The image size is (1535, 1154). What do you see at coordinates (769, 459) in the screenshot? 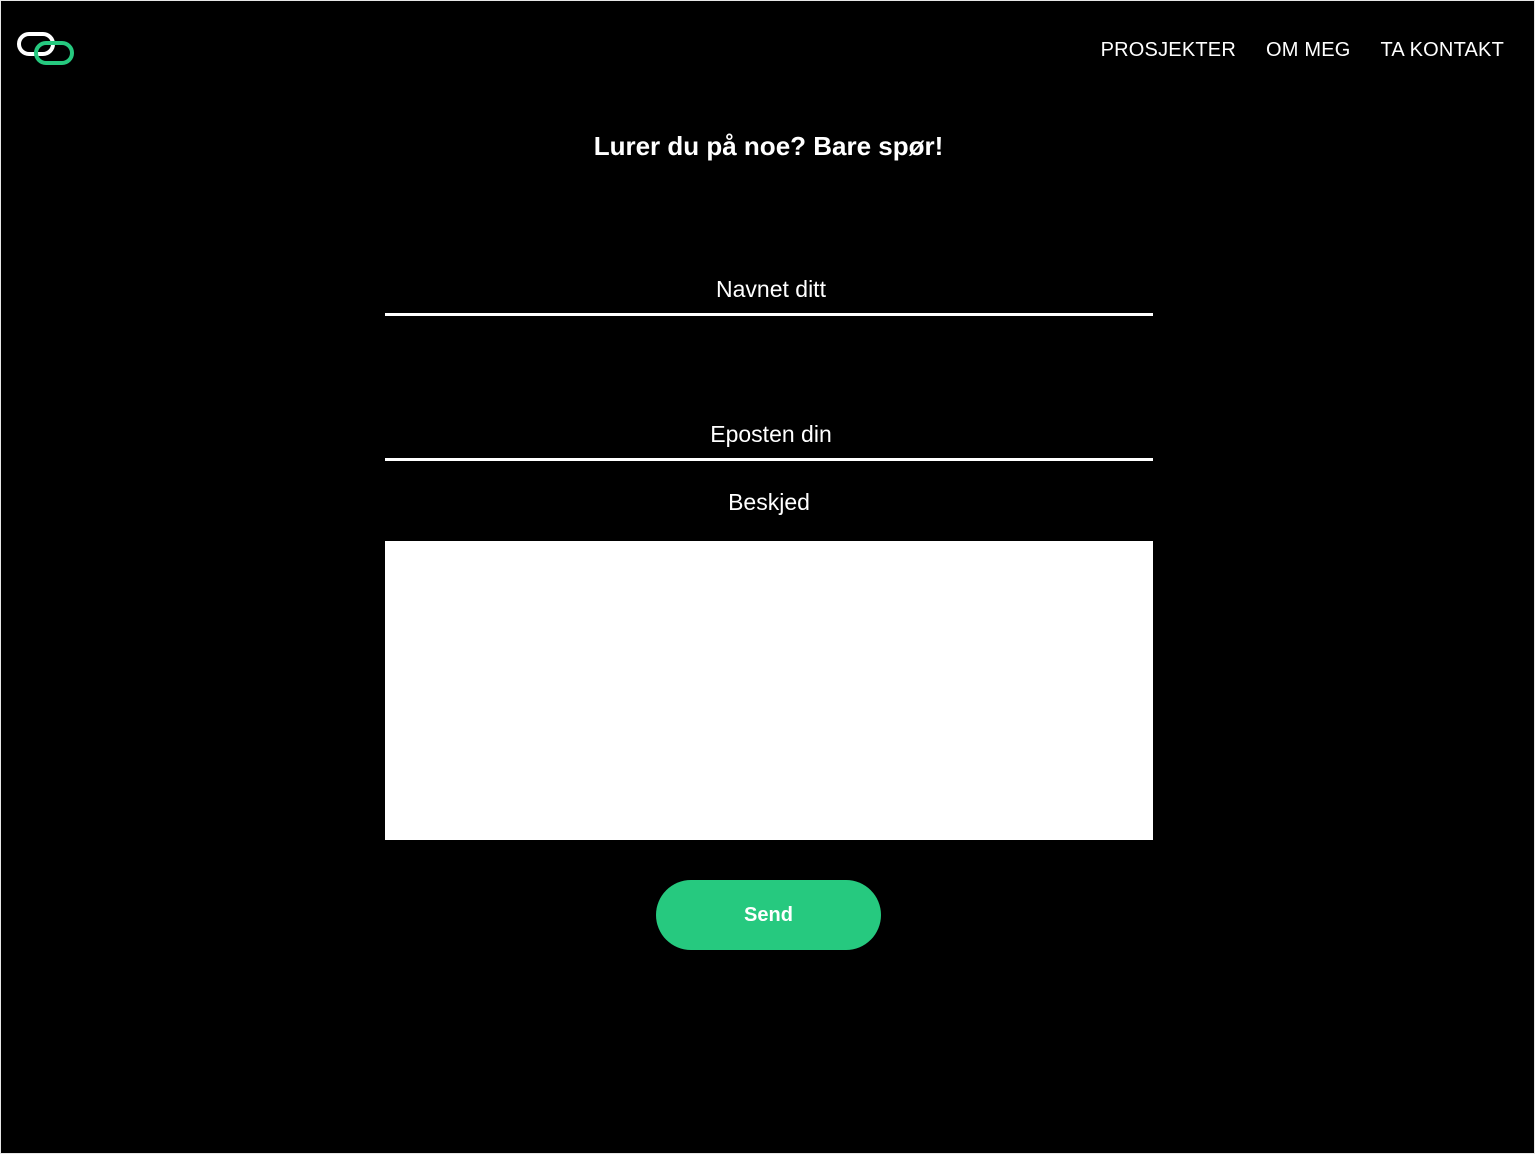
I see `email-field-underline` at bounding box center [769, 459].